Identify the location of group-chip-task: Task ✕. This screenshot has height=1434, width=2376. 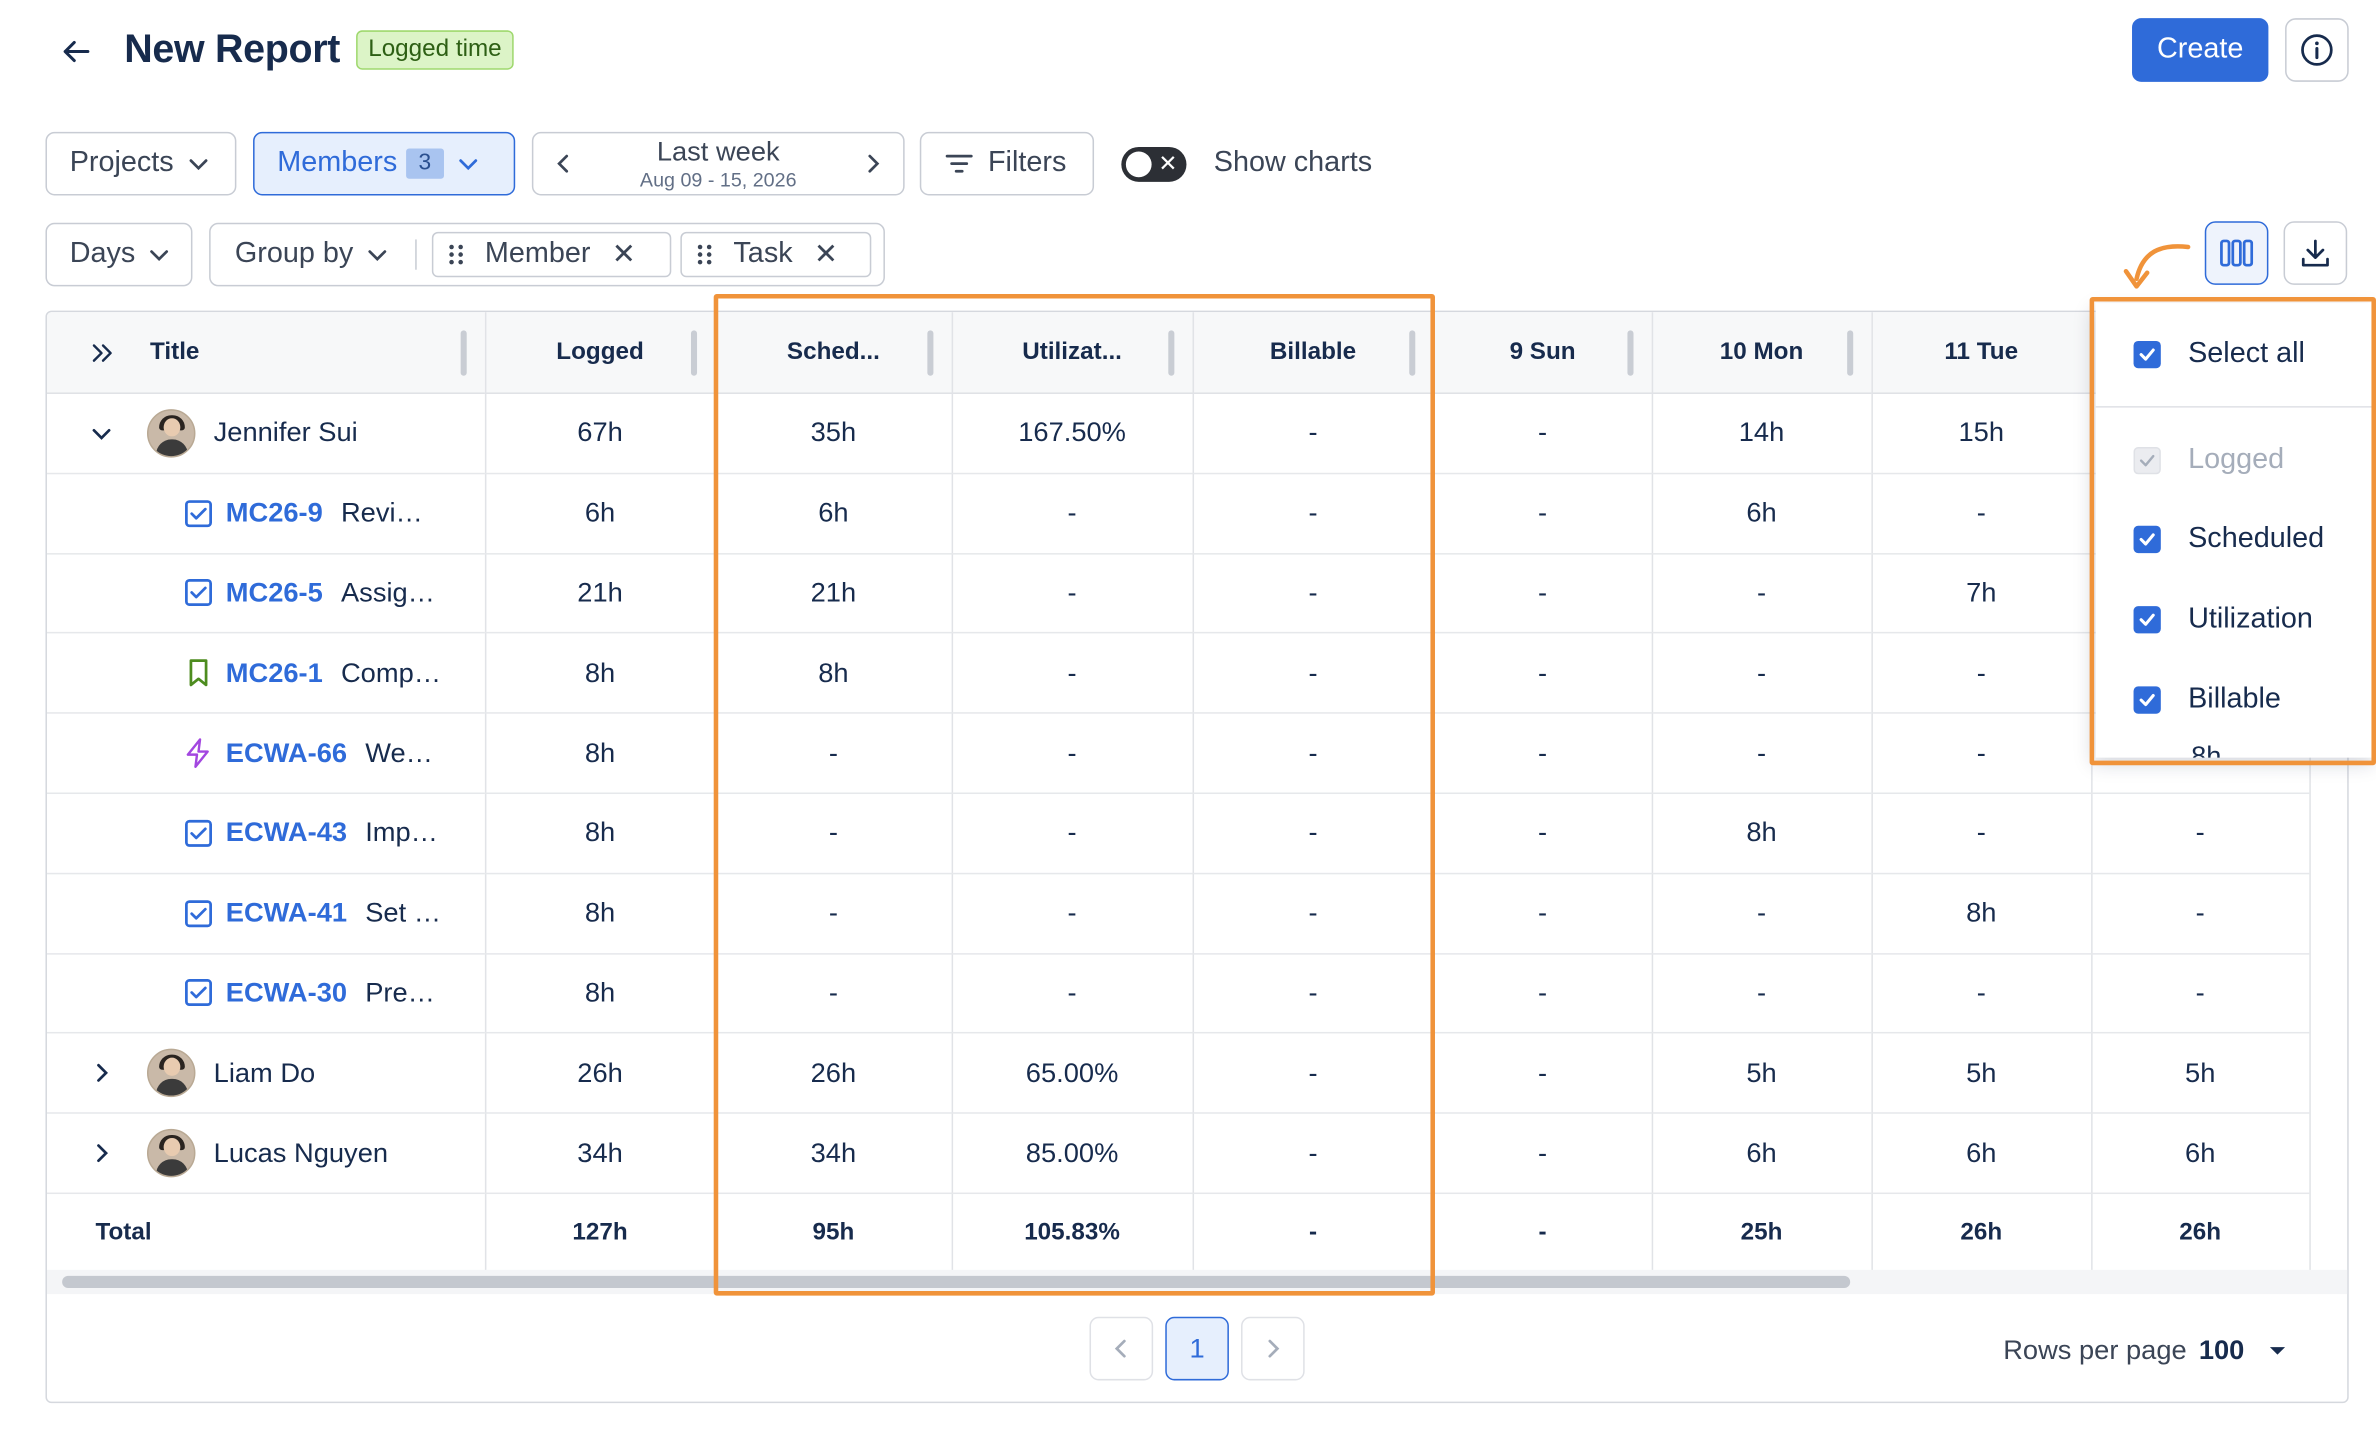
(776, 254).